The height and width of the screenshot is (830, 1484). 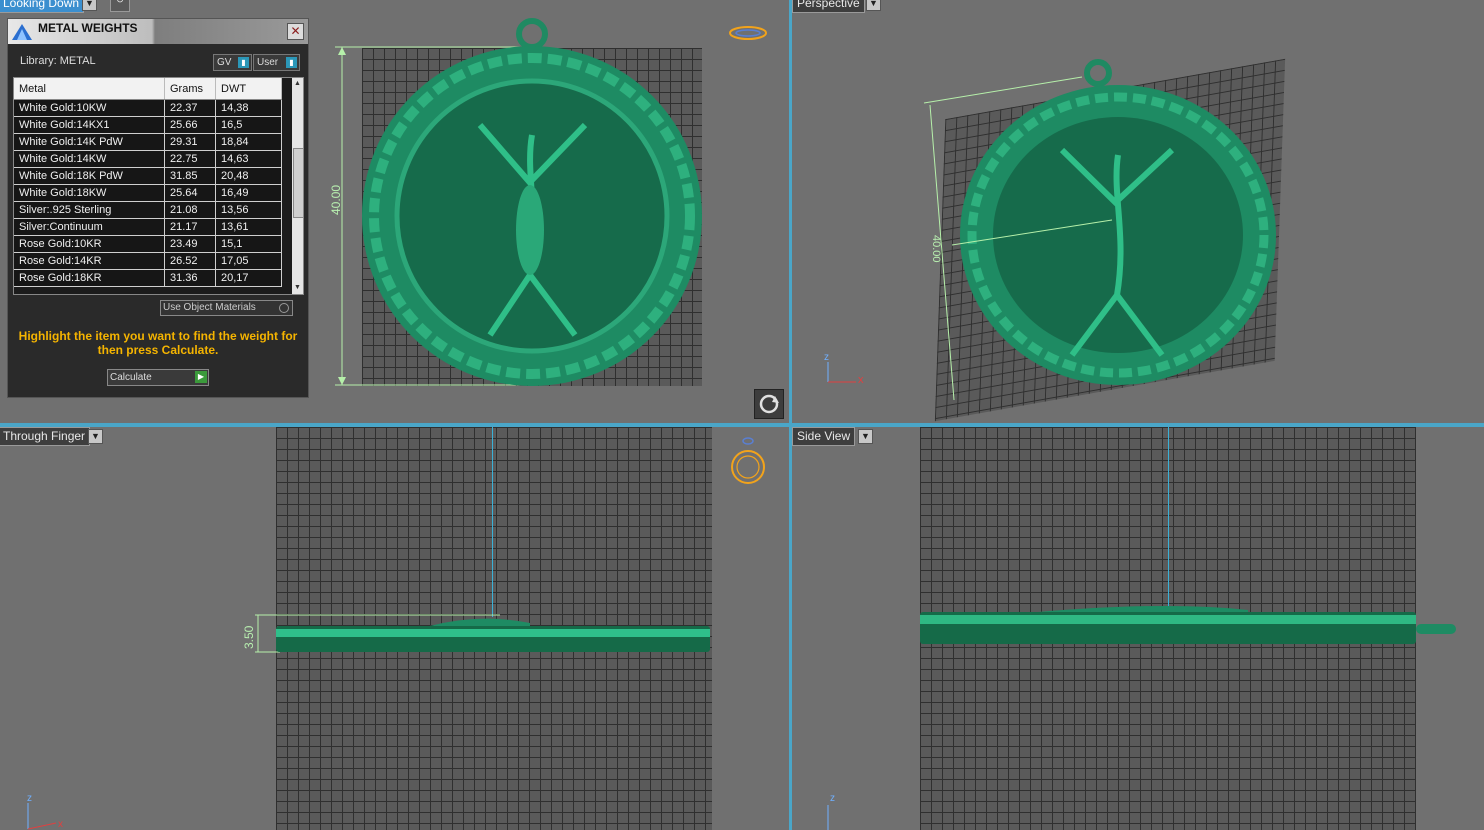 I want to click on cell-grams: 31.85, so click(x=190, y=176).